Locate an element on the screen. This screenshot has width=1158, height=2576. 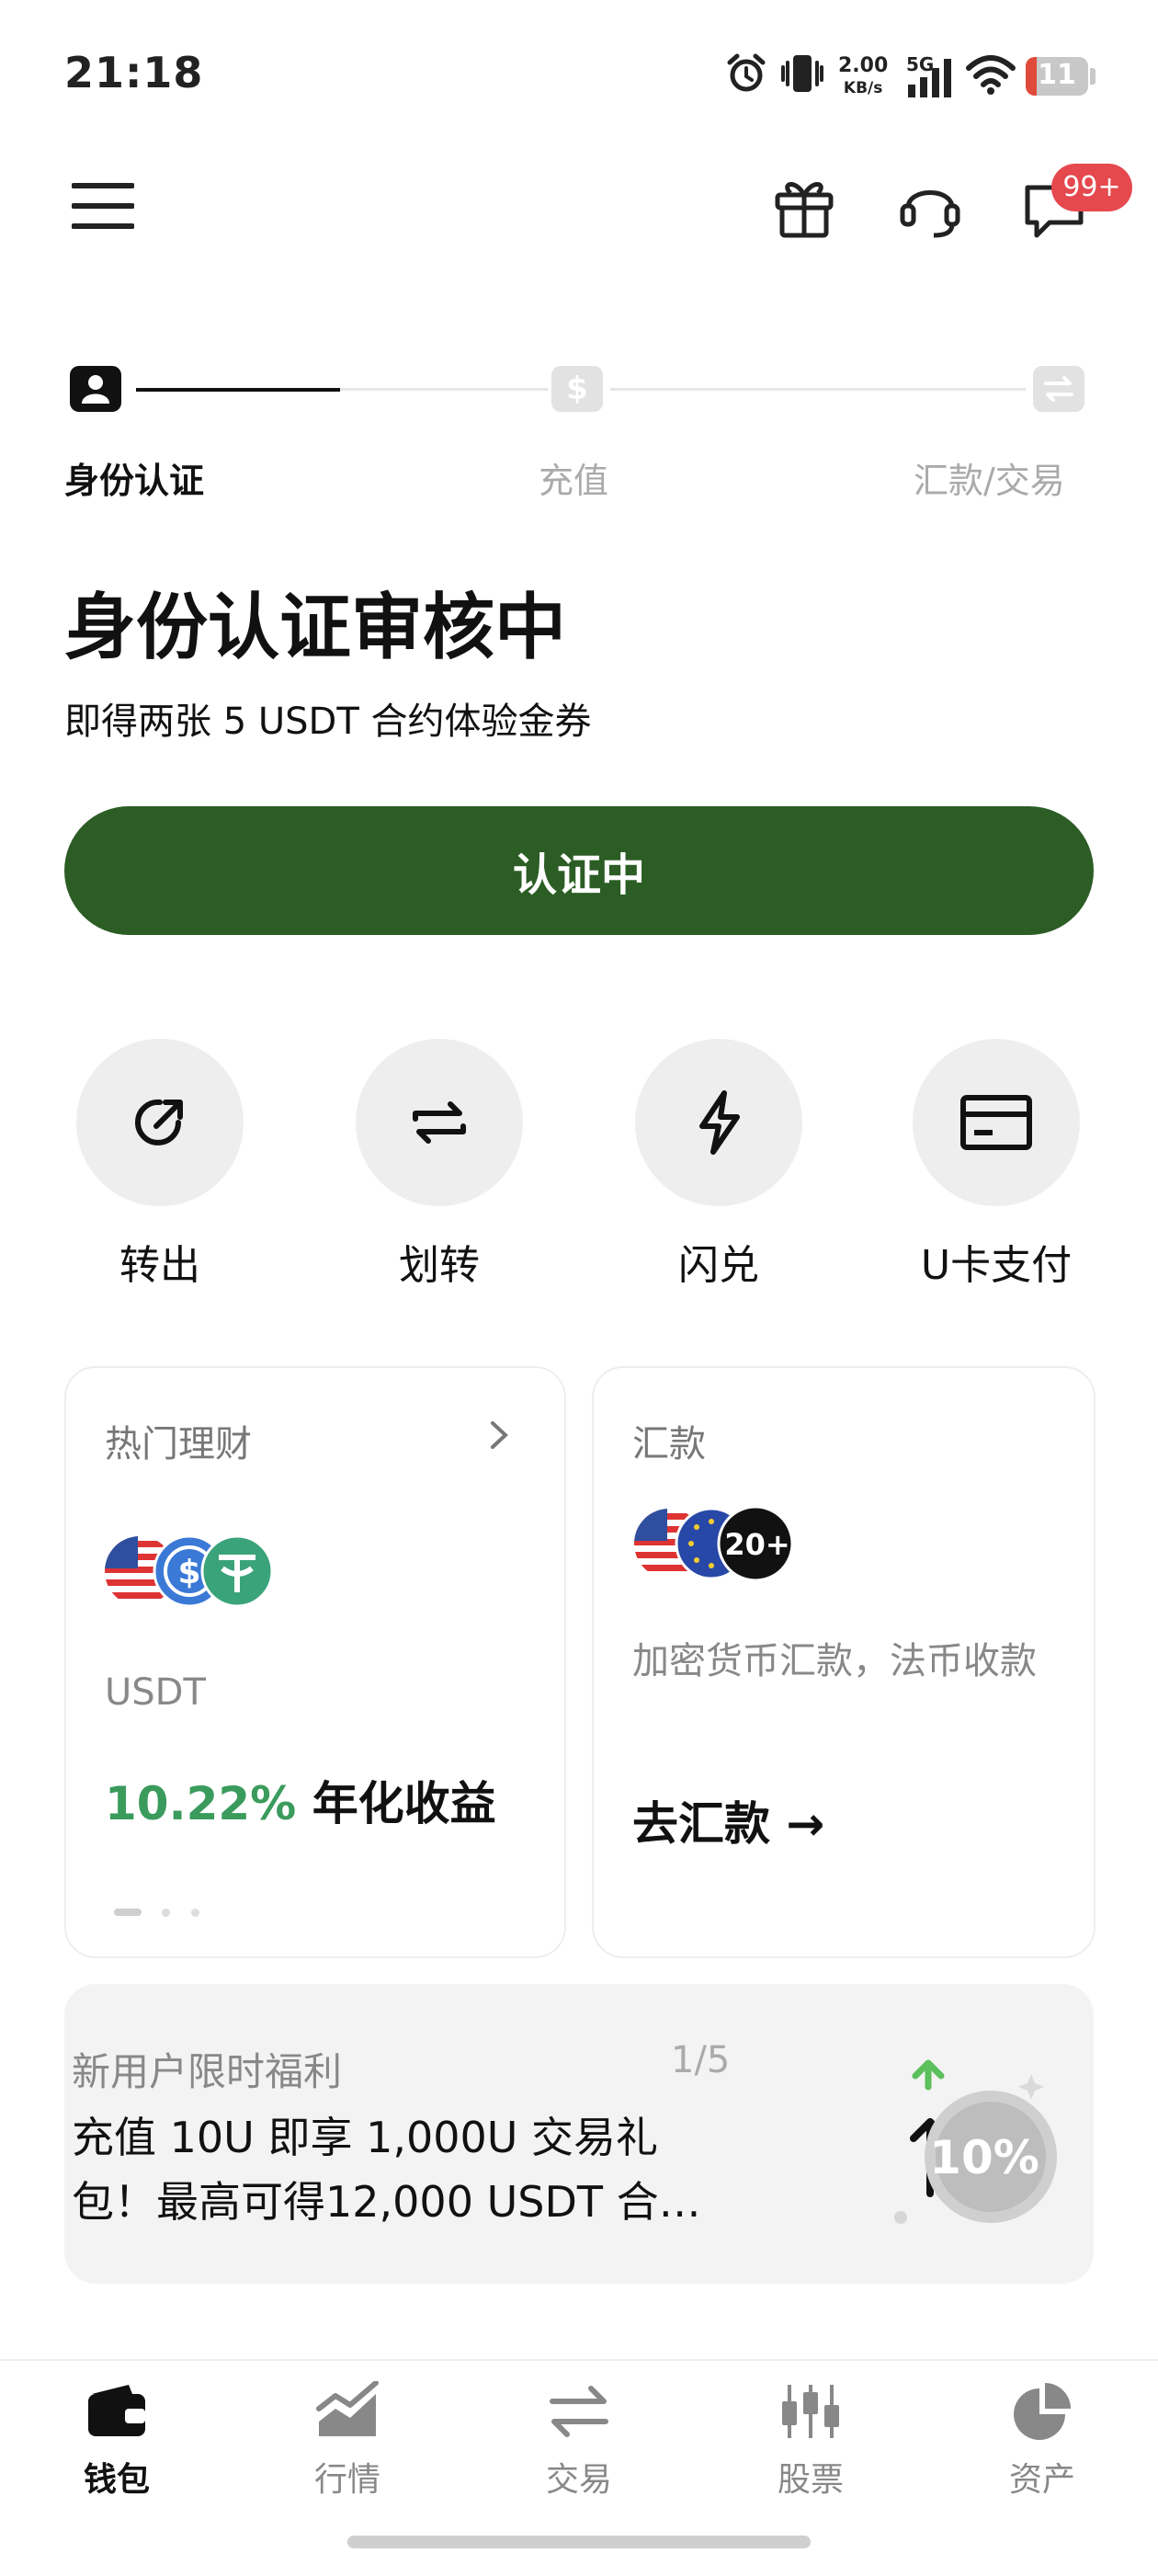
lightning-icon is located at coordinates (718, 1122).